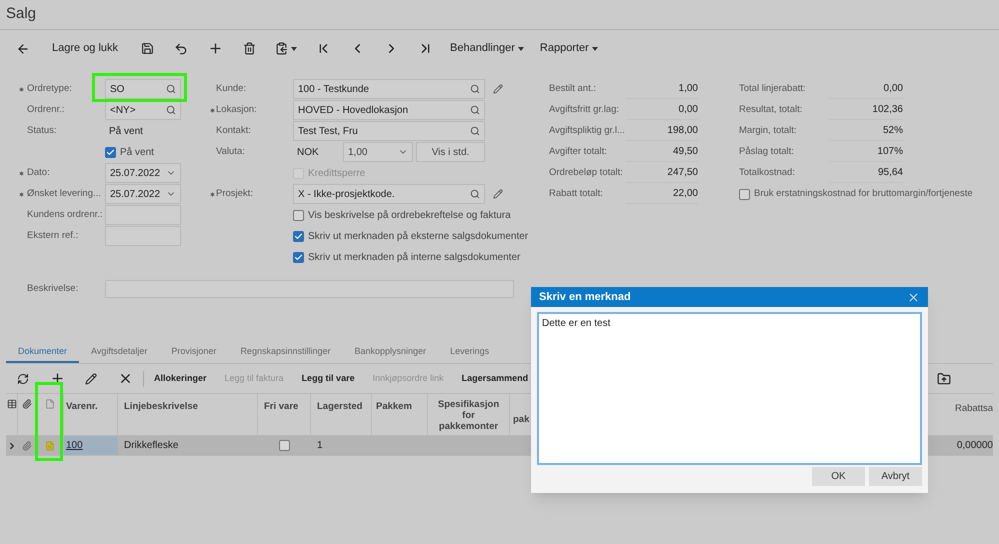  I want to click on lookup-field: X - Ikke-prosjektkode., so click(389, 194).